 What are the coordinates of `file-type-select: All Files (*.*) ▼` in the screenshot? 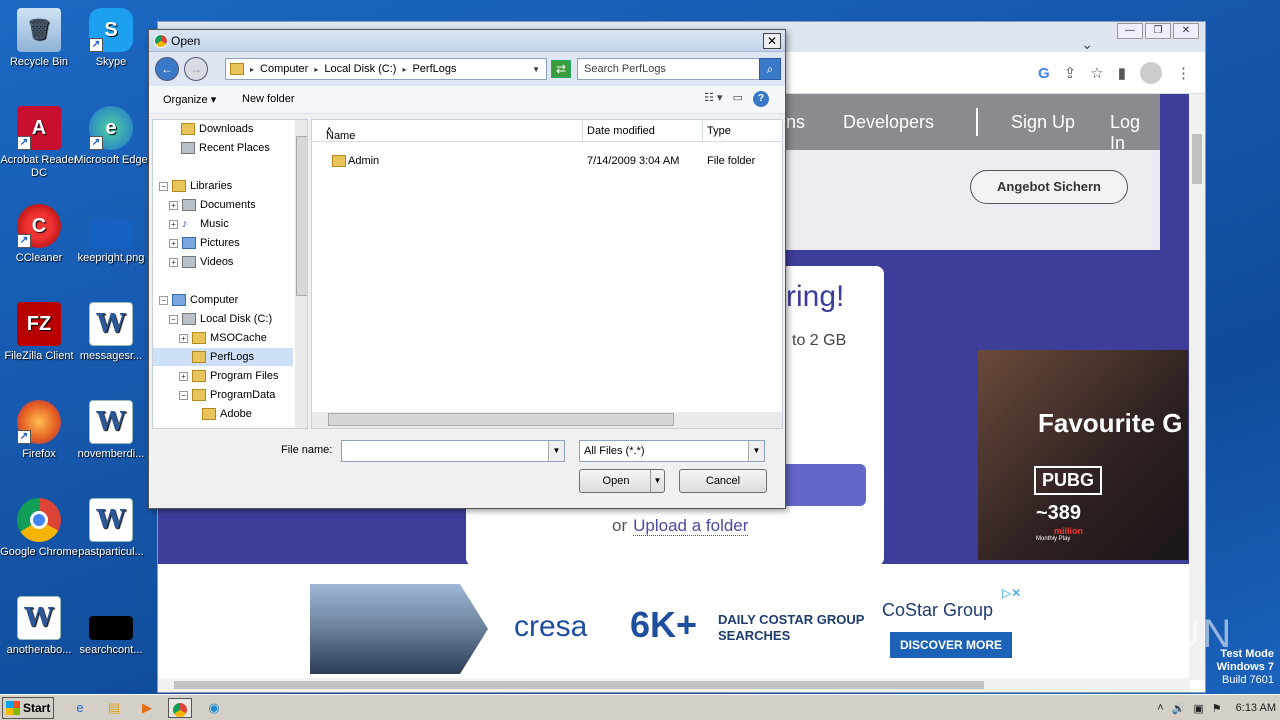 It's located at (672, 451).